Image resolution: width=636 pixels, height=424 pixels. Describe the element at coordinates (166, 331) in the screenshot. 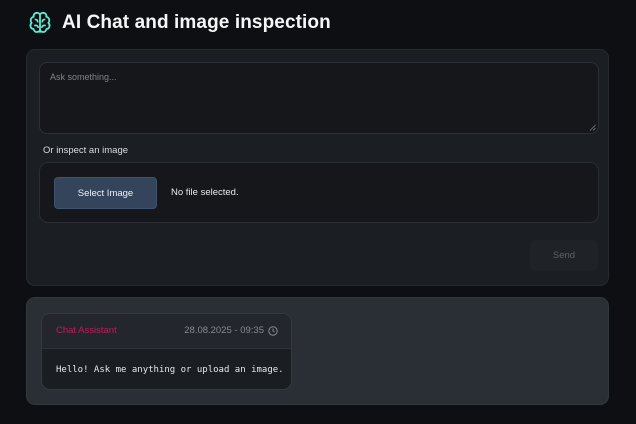

I see `message-header: Chat Assistant 28.08.2025 - 09:35` at that location.